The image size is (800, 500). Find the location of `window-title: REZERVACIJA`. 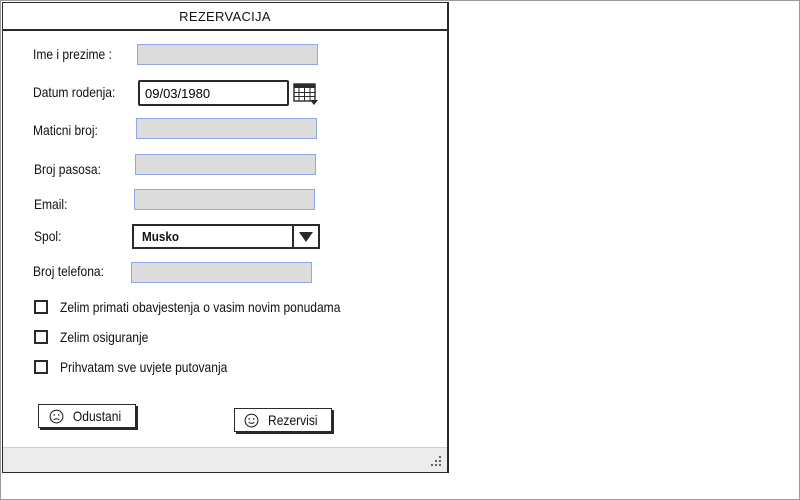

window-title: REZERVACIJA is located at coordinates (225, 17).